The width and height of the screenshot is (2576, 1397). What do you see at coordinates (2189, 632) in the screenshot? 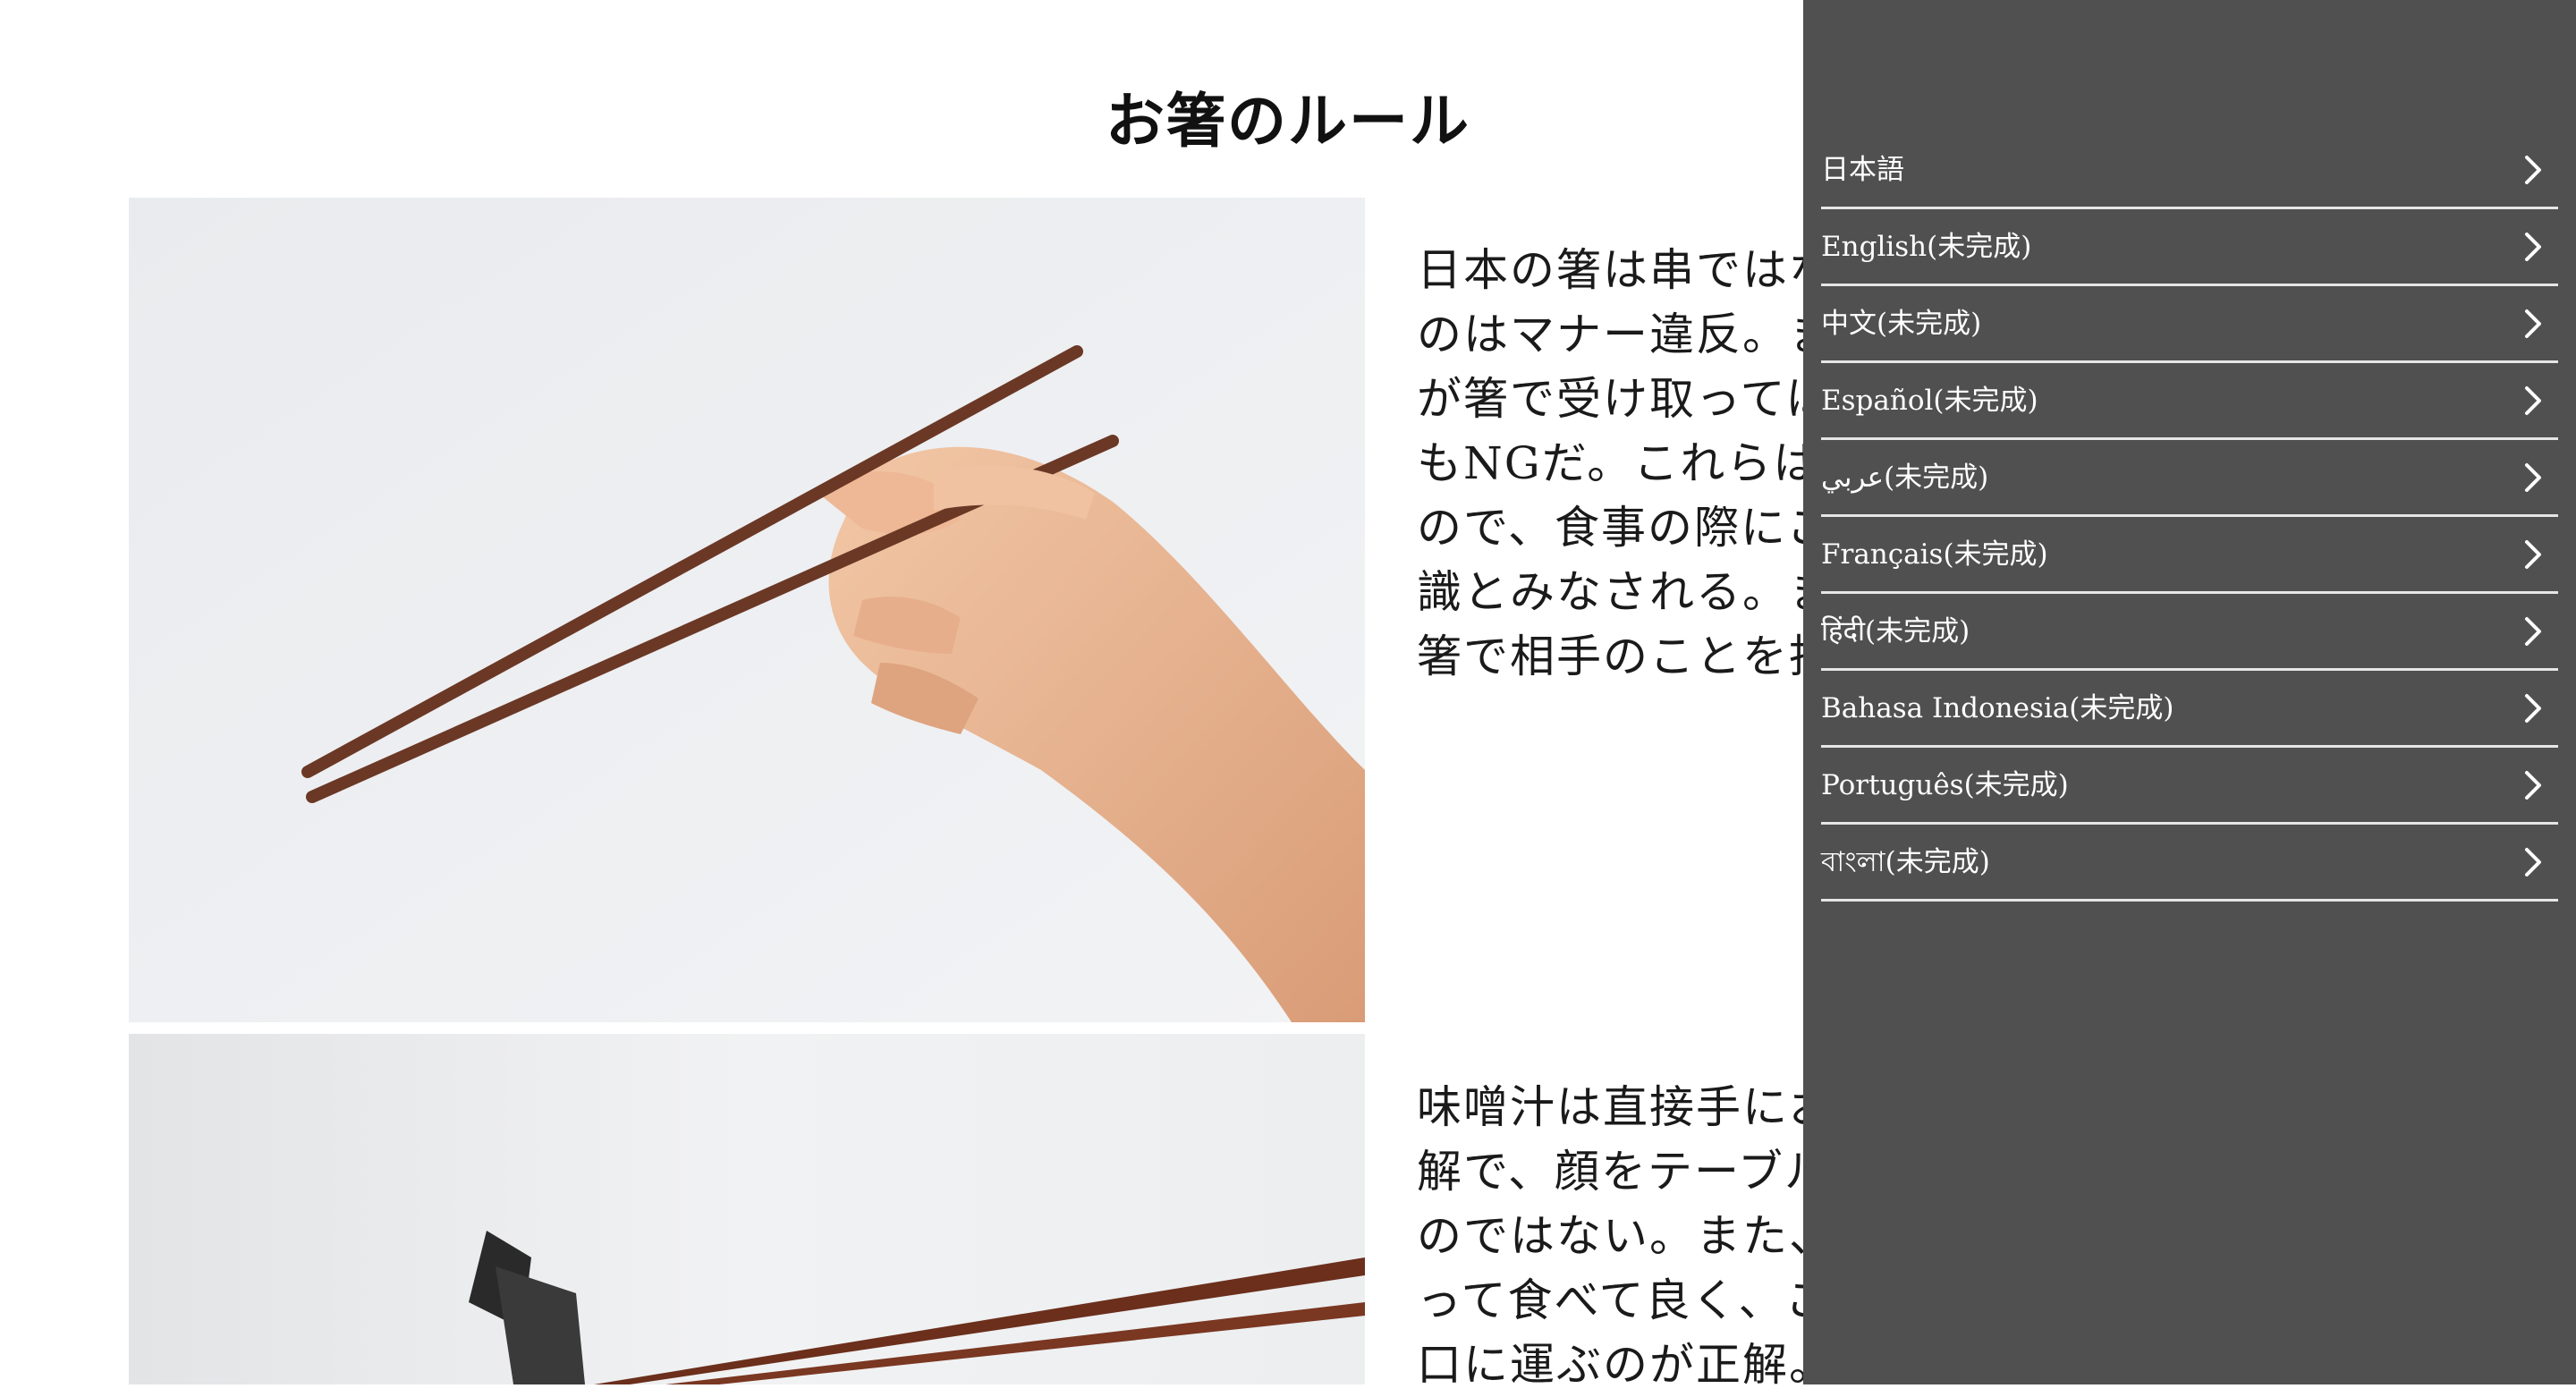
I see `language-item-hindi: हिंदी(未完成)` at bounding box center [2189, 632].